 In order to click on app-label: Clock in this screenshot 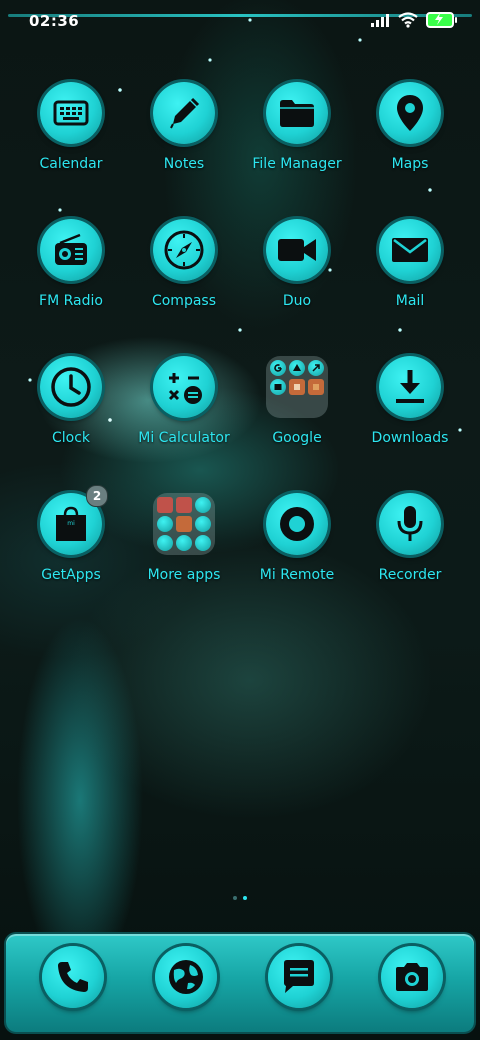, I will do `click(71, 438)`.